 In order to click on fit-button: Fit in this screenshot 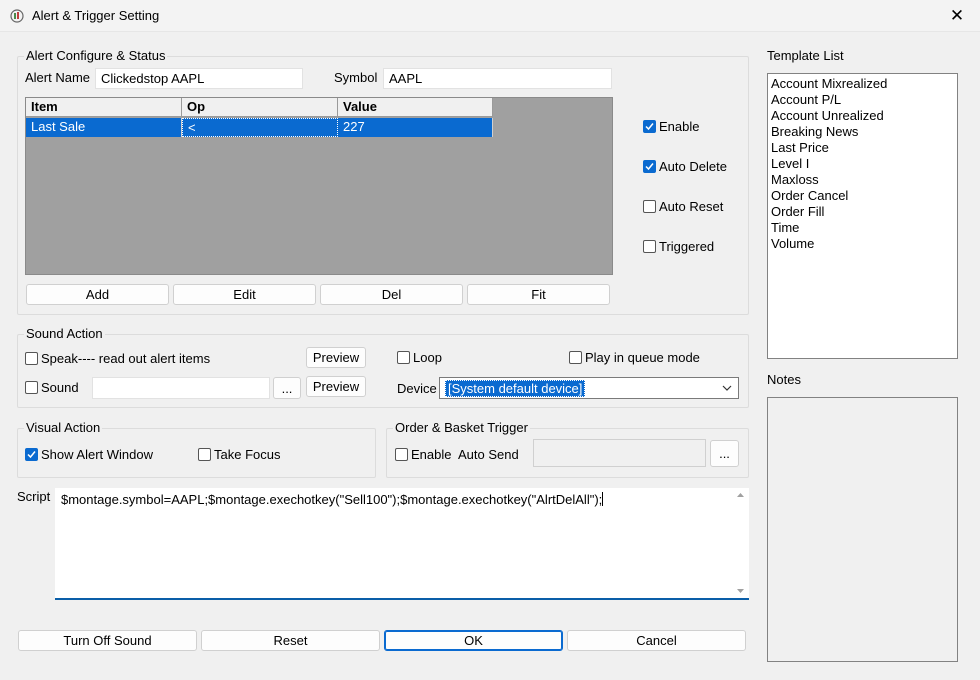, I will do `click(538, 294)`.